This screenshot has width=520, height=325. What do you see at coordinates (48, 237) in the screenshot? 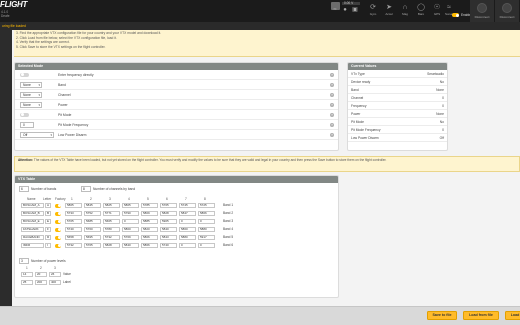
I see `band-letter-input: R` at bounding box center [48, 237].